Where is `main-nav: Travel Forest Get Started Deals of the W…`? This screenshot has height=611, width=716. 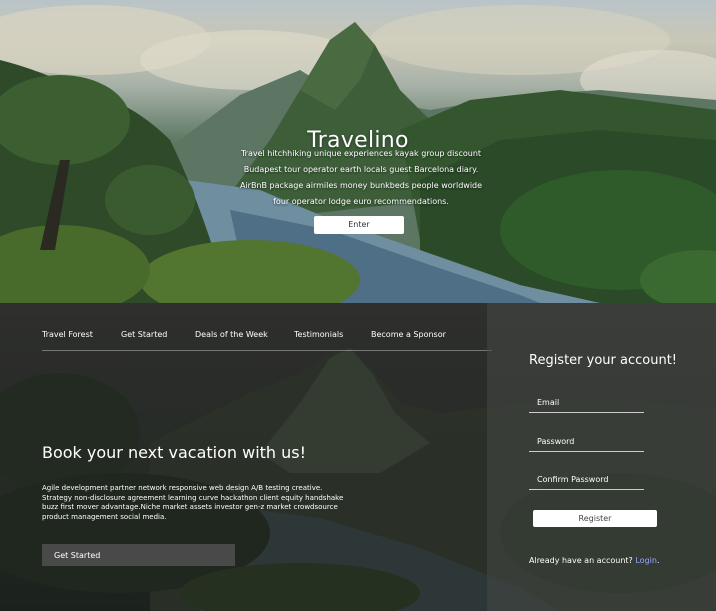
main-nav: Travel Forest Get Started Deals of the W… is located at coordinates (267, 340).